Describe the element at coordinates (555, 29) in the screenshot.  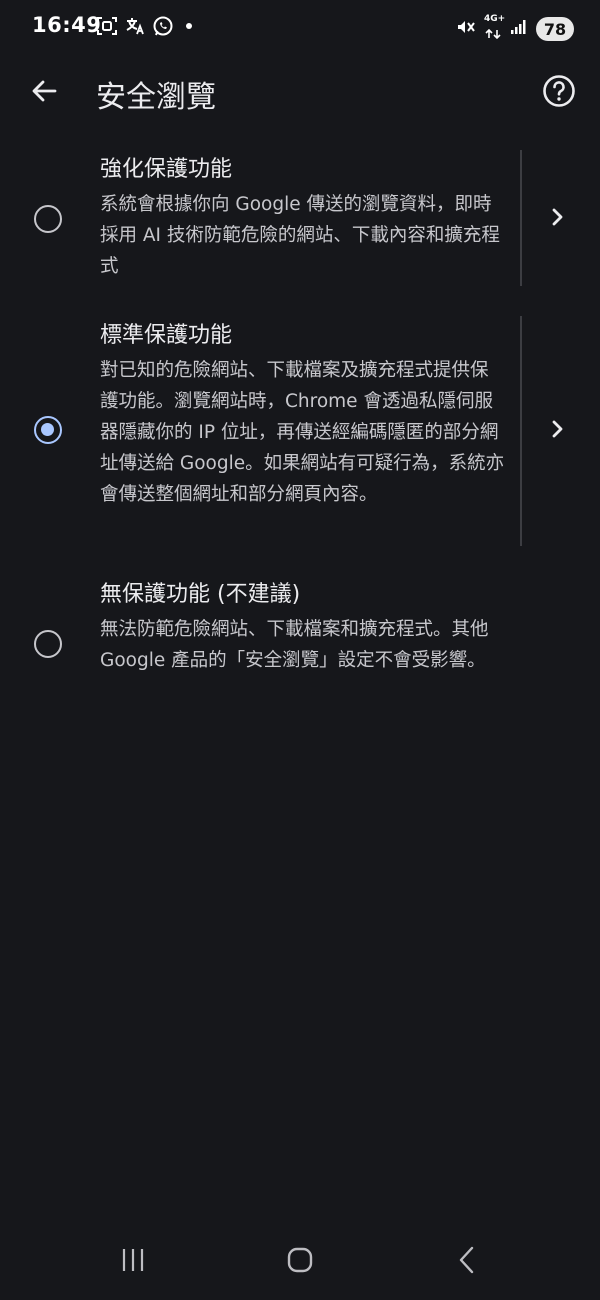
I see `battery-indicator: 78` at that location.